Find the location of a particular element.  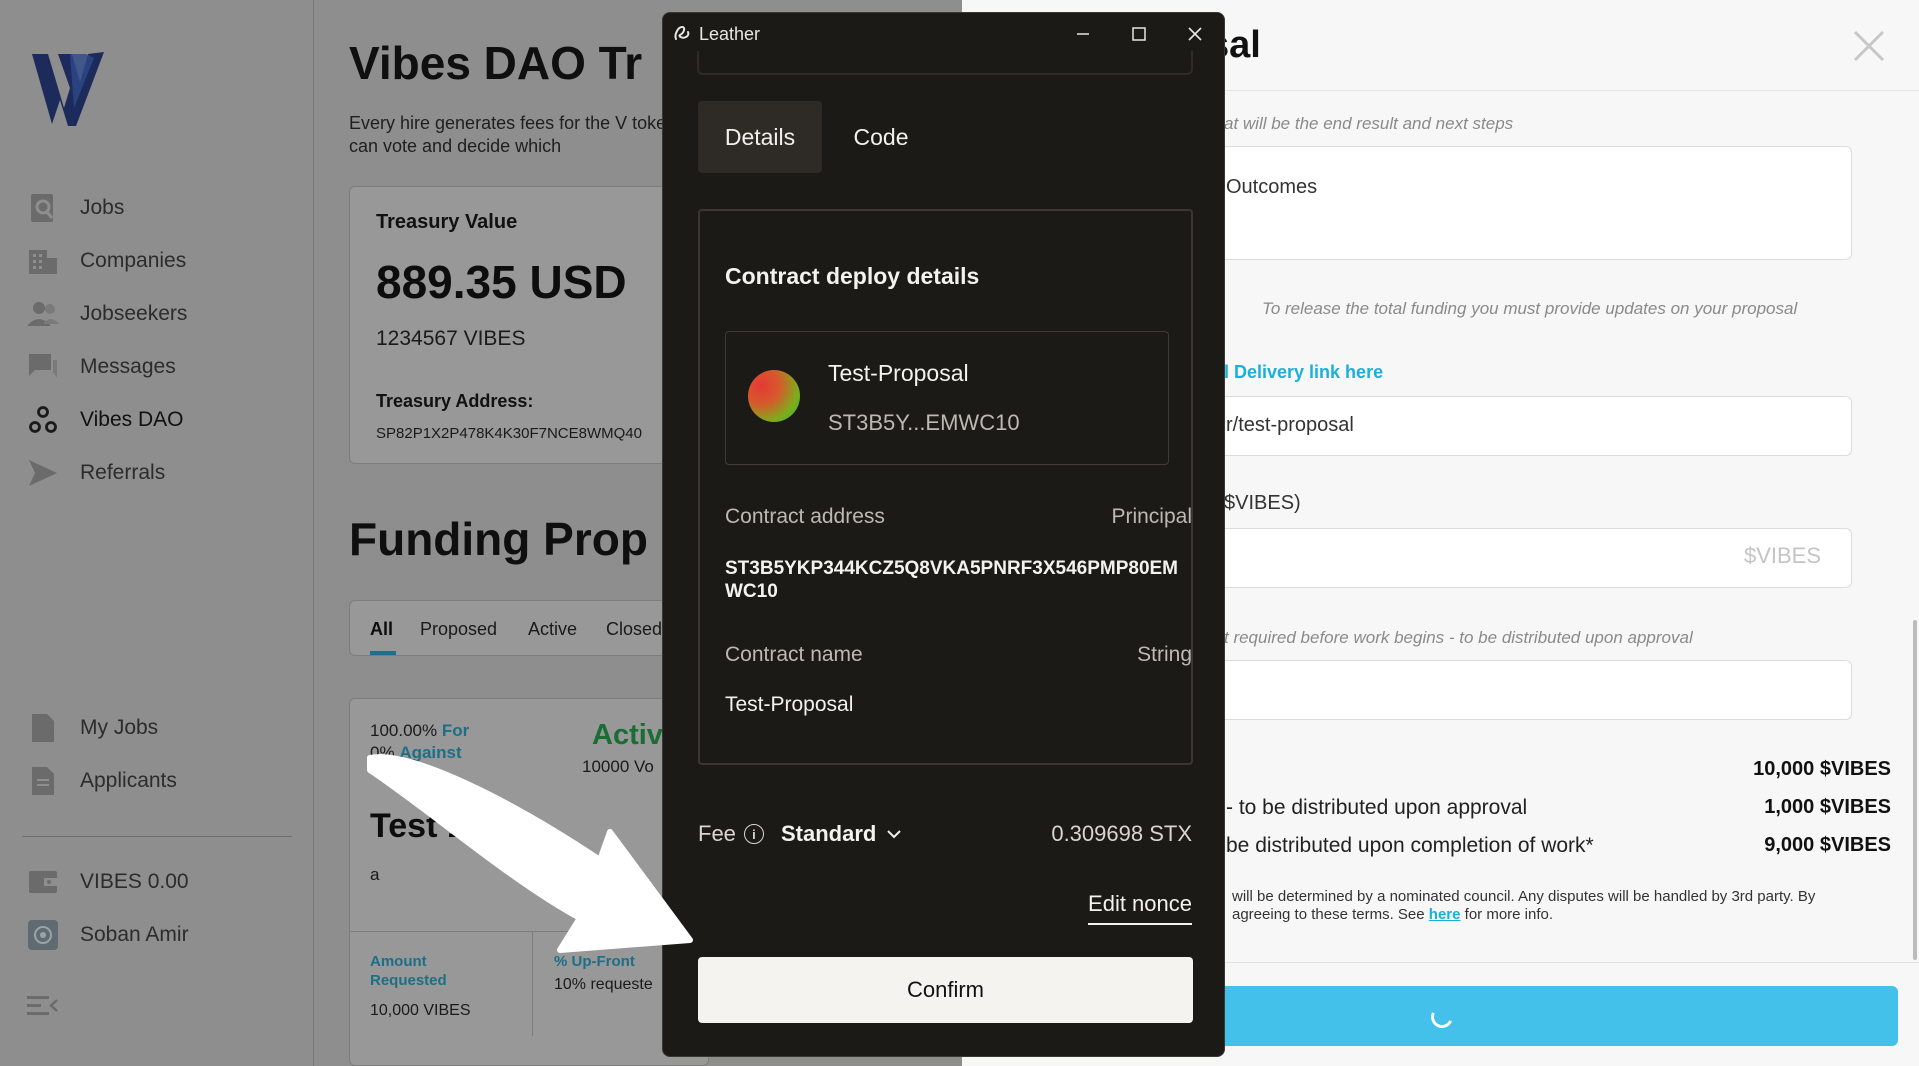

contract-name-value: Test-Proposal is located at coordinates (789, 704).